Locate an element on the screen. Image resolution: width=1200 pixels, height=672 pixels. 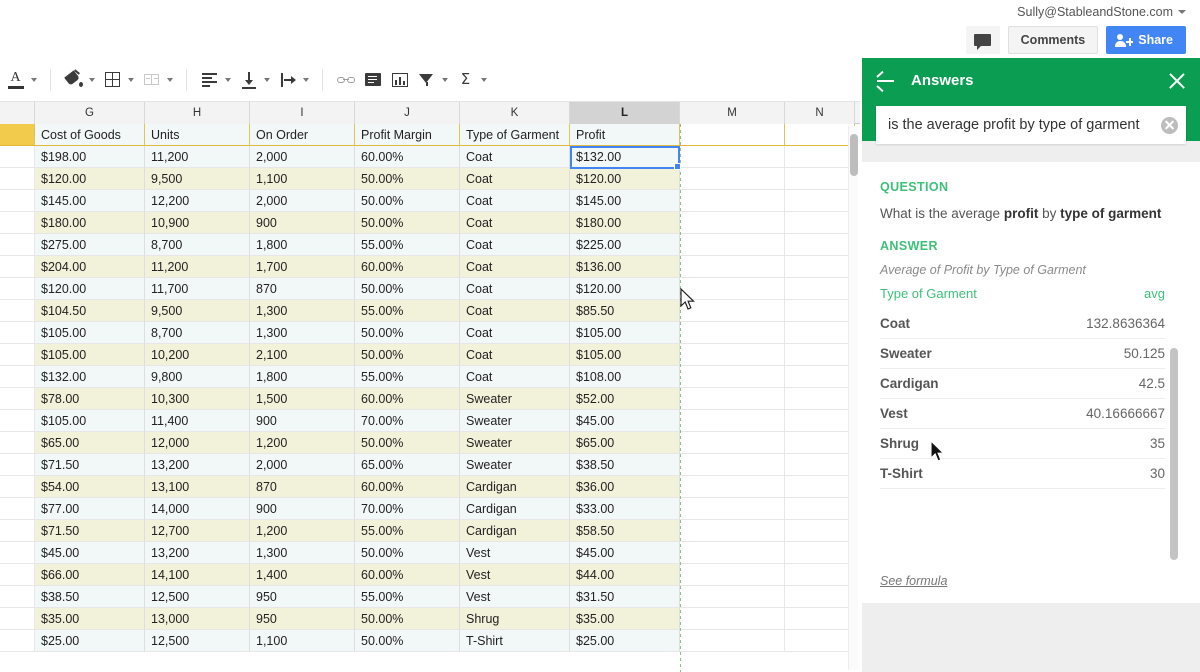
insert-comment-button is located at coordinates (372, 79).